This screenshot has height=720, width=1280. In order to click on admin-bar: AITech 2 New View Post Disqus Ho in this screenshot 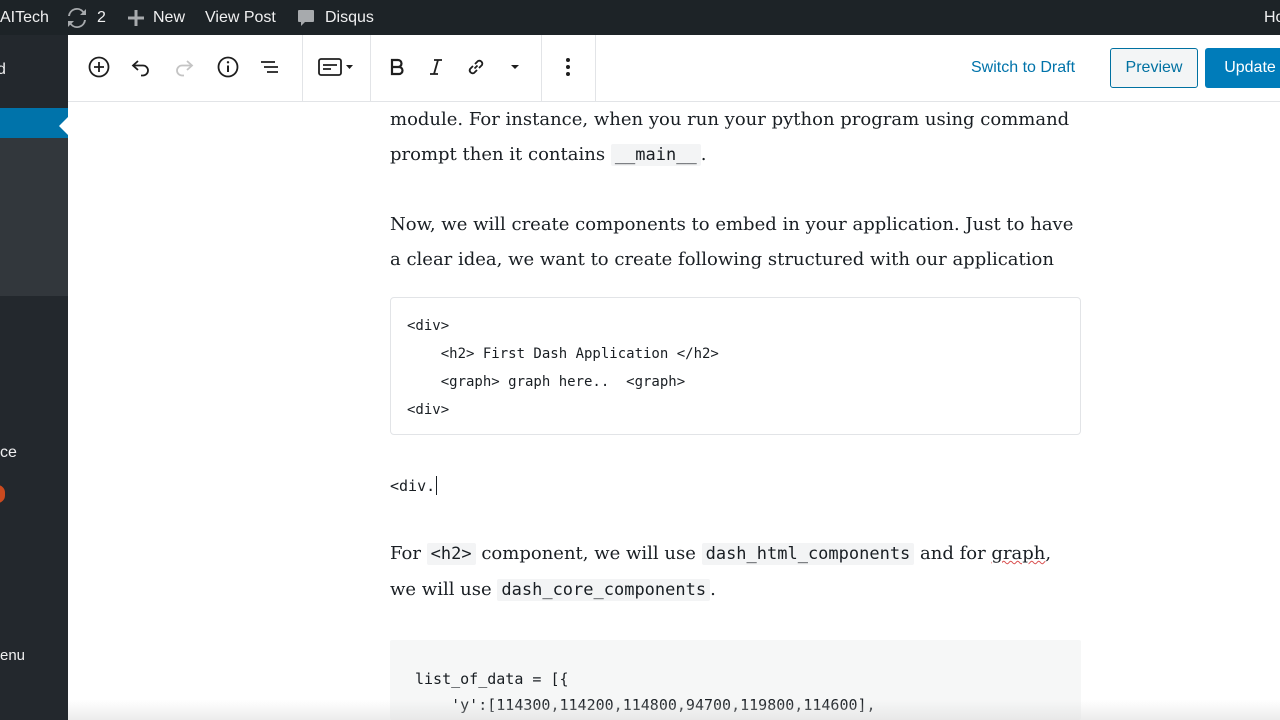, I will do `click(640, 17)`.